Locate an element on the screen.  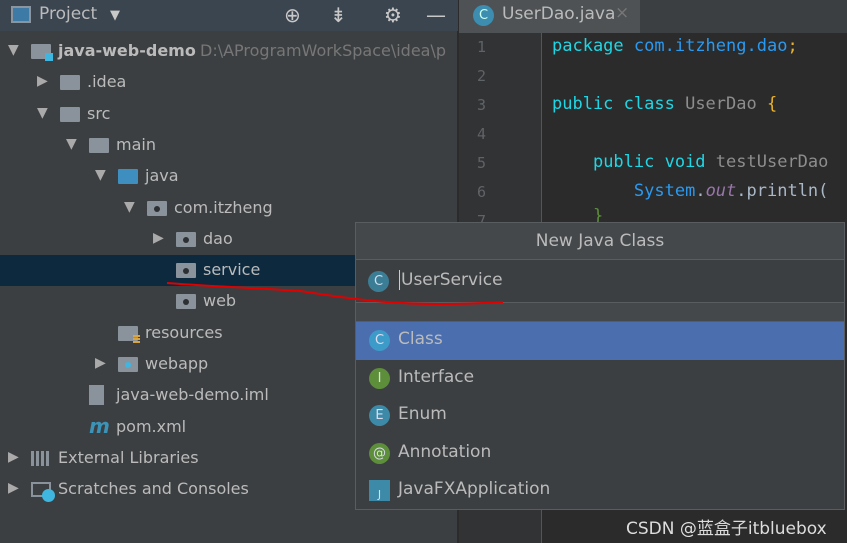
red-annotation-underline is located at coordinates (335, 294).